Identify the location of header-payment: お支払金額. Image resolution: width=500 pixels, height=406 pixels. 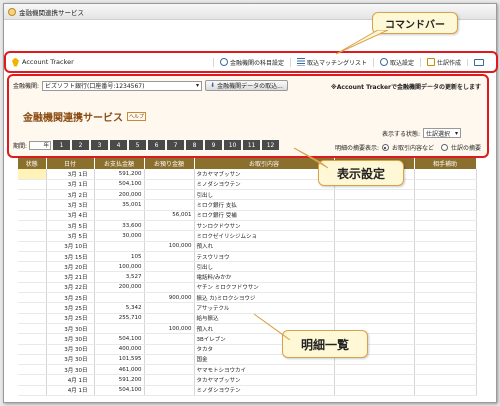
(119, 163).